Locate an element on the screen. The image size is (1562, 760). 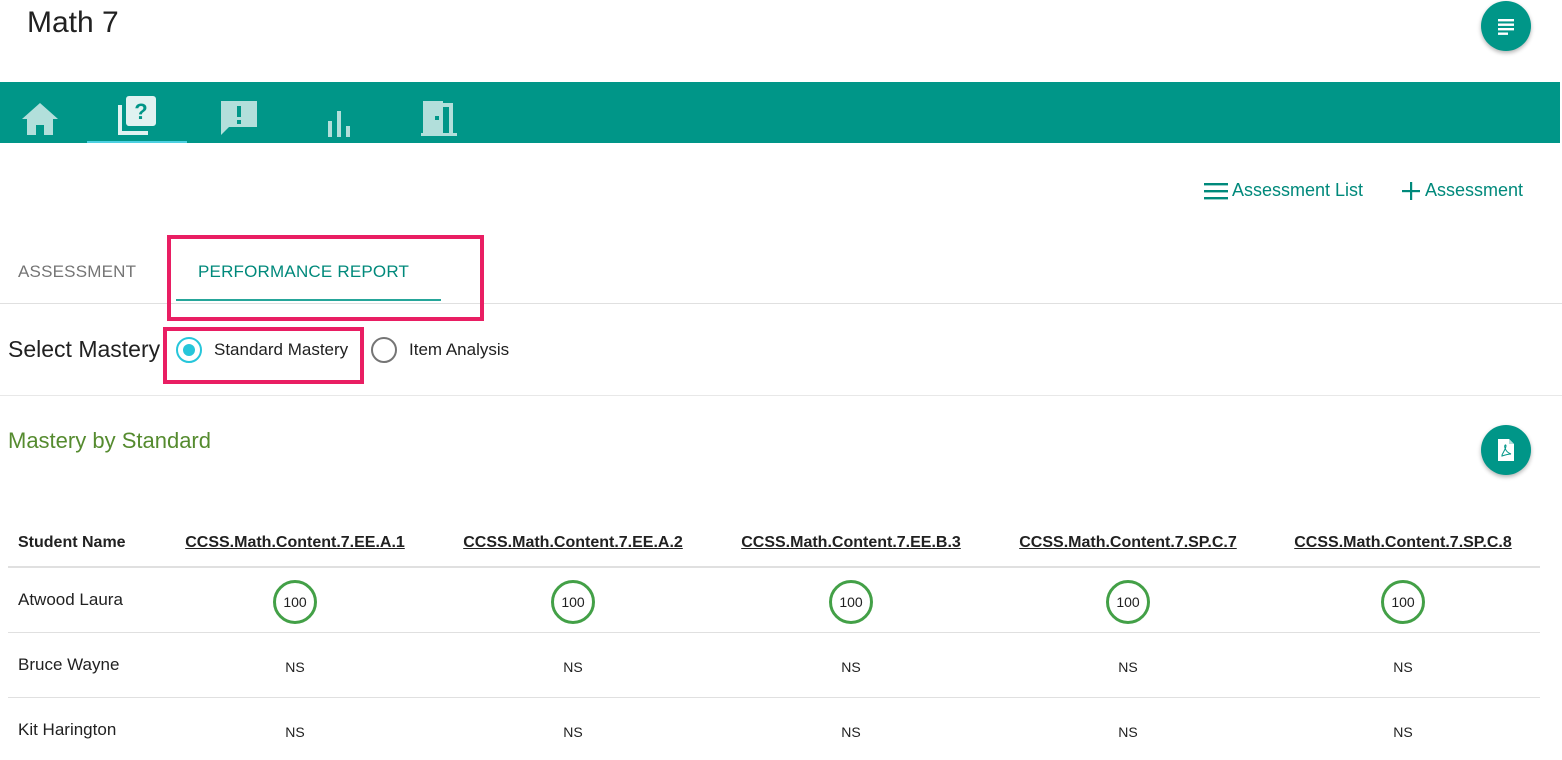
add-assessment-label: Assessment is located at coordinates (1474, 190).